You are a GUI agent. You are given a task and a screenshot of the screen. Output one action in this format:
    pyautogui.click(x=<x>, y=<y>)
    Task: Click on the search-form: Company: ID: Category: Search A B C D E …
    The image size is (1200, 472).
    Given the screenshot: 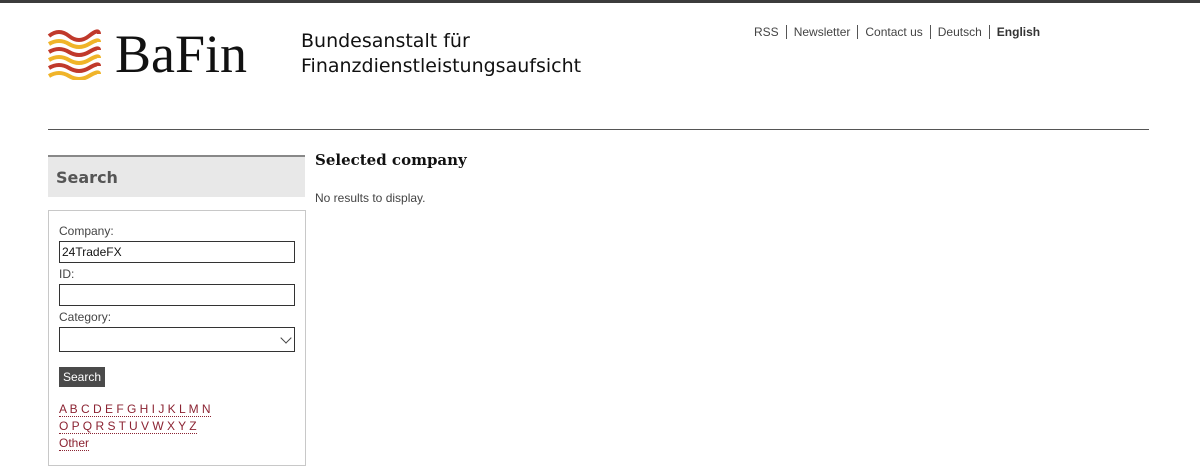 What is the action you would take?
    pyautogui.click(x=177, y=338)
    